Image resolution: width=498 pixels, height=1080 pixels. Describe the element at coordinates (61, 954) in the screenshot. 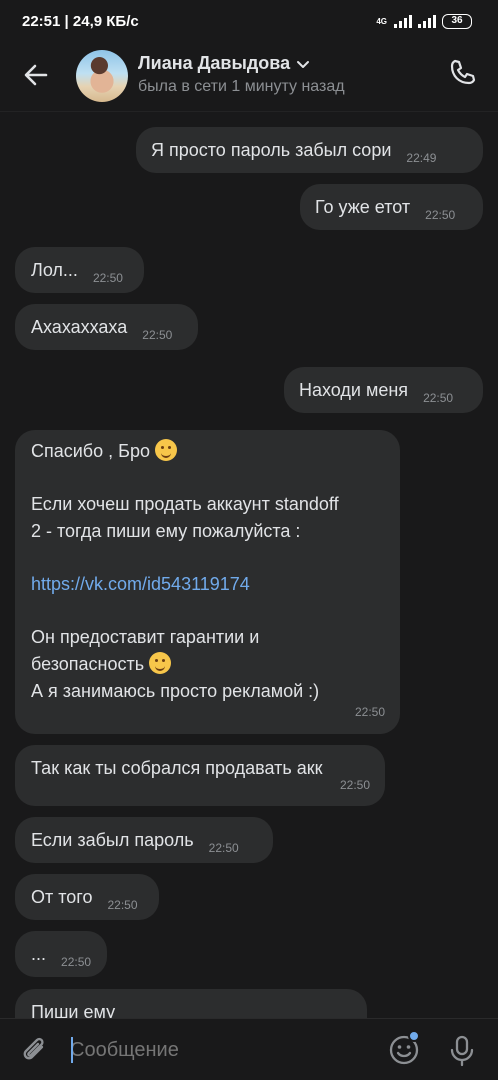

I see `message-incoming: ... 22:50` at that location.